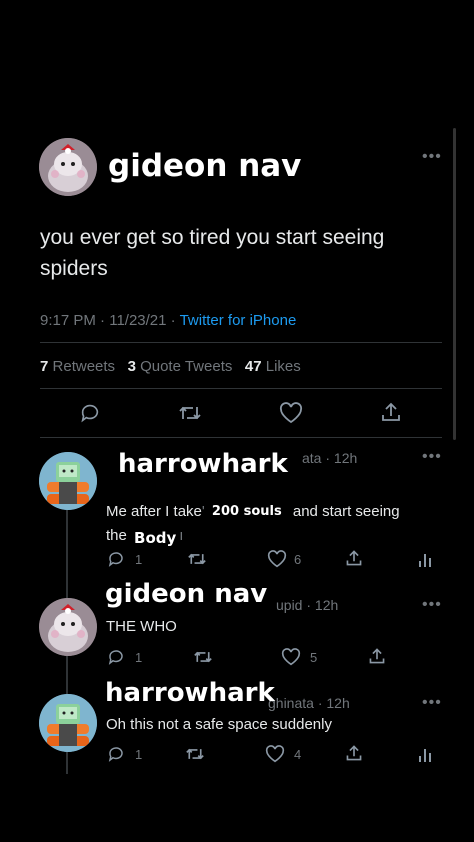 This screenshot has width=474, height=842. Describe the element at coordinates (204, 166) in the screenshot. I see `tweet-author-name: gideon nav` at that location.